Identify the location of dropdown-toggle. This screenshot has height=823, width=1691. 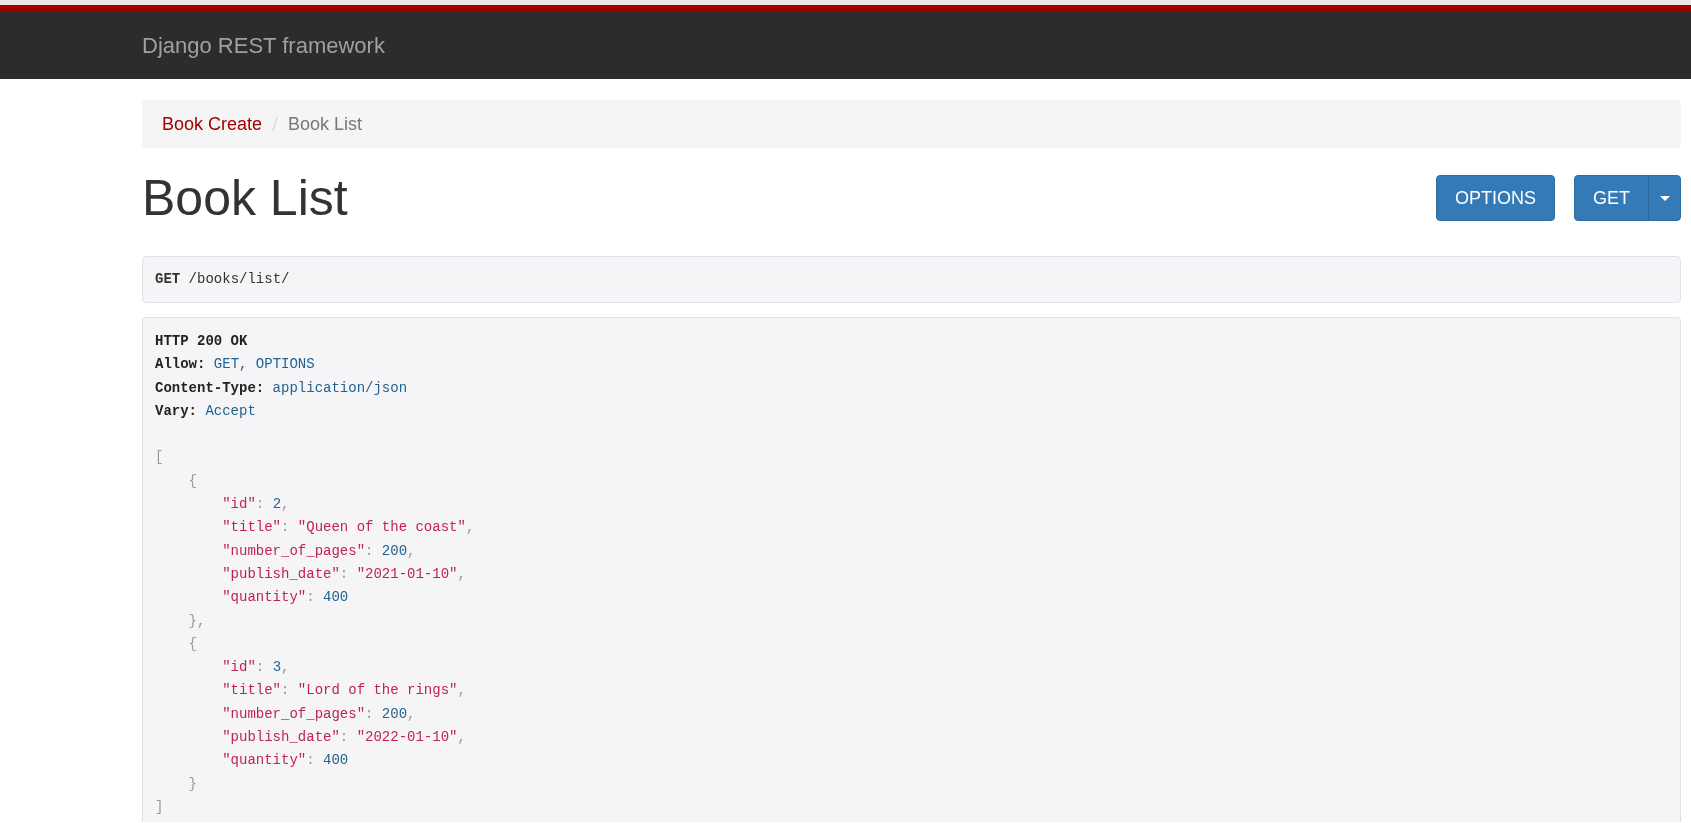
(1664, 198).